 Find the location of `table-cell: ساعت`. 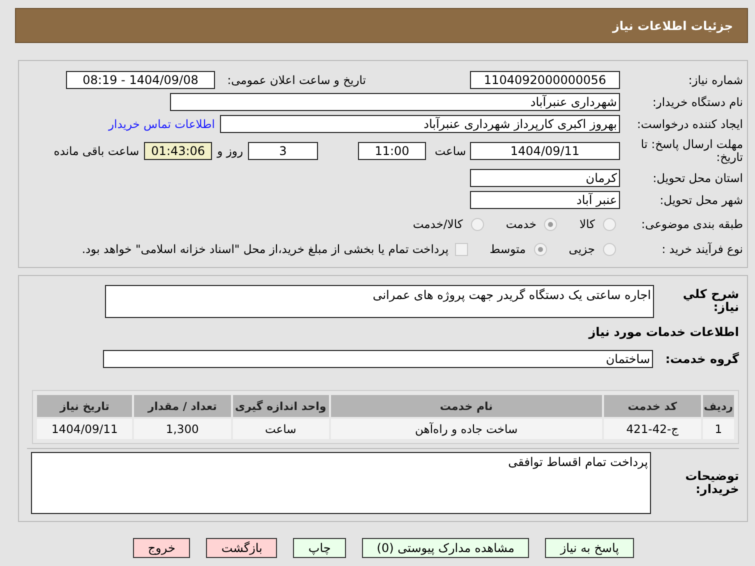

table-cell: ساعت is located at coordinates (280, 429).